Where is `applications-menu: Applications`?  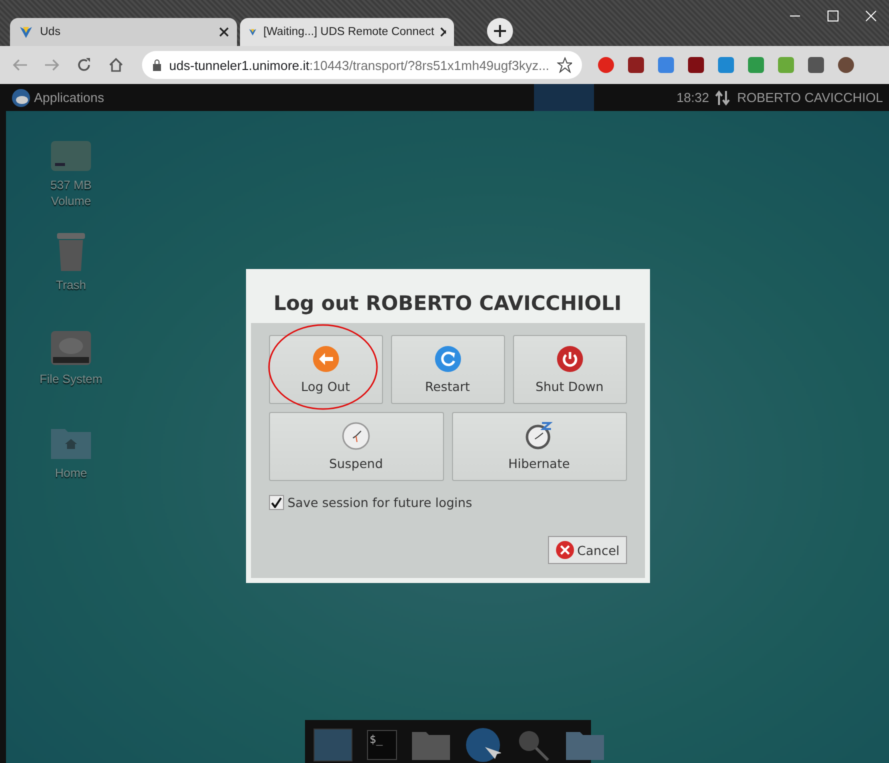 applications-menu: Applications is located at coordinates (58, 97).